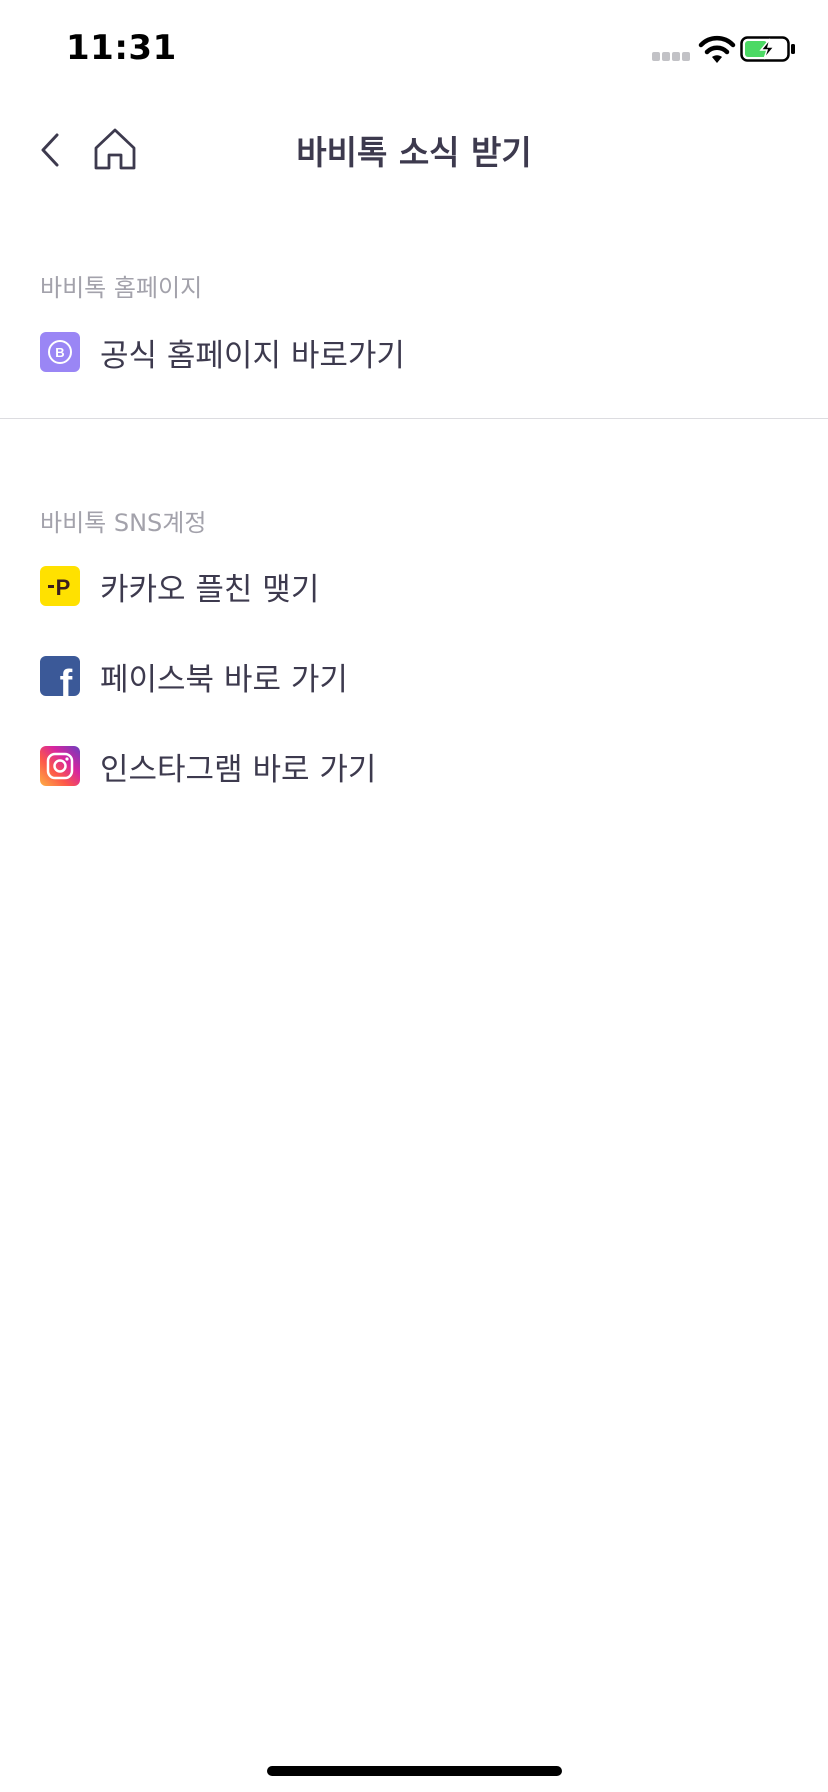 The image size is (828, 1792). What do you see at coordinates (414, 676) in the screenshot?
I see `list-item-facebook: f 페이스북 바로 가기` at bounding box center [414, 676].